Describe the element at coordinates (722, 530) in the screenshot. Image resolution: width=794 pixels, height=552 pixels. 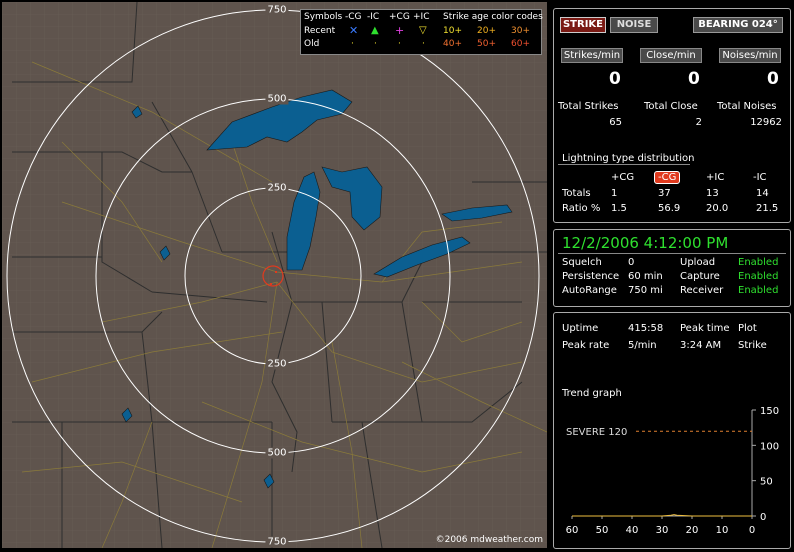
I see `x-tick-label: 10` at that location.